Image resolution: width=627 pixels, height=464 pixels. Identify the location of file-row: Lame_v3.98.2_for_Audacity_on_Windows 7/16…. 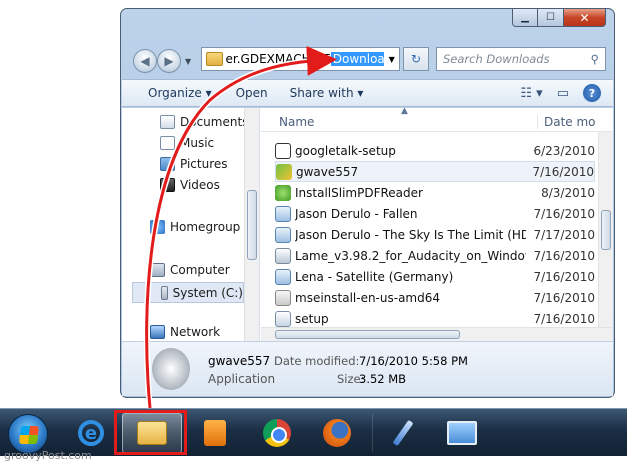
(435, 255).